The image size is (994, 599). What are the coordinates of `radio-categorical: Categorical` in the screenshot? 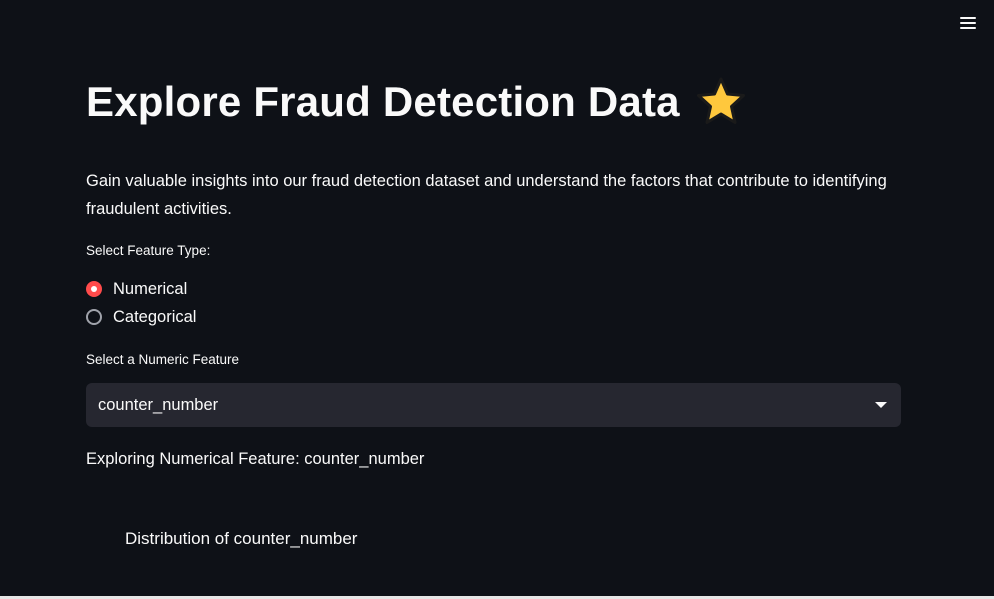 It's located at (141, 317).